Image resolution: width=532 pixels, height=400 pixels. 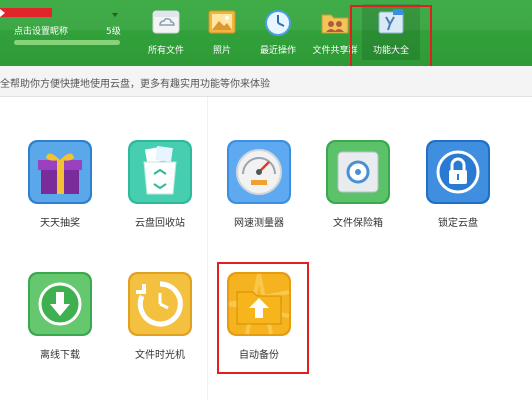 I want to click on download-icon, so click(x=60, y=304).